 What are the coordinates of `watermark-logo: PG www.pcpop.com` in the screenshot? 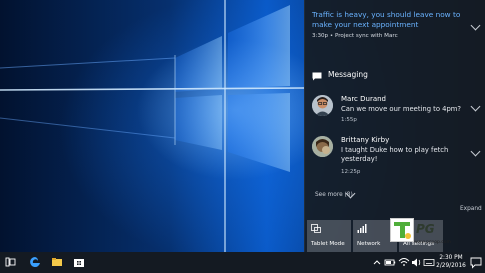 It's located at (427, 234).